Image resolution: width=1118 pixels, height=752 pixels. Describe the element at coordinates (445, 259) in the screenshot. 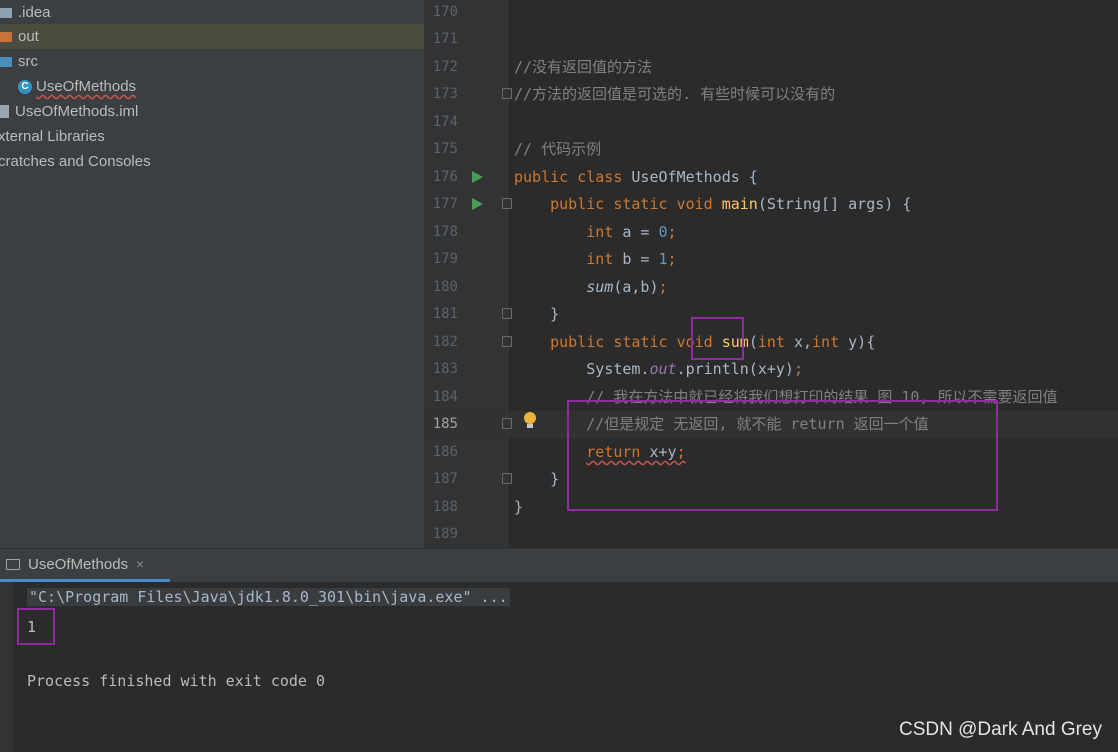

I see `line-number: 179` at that location.